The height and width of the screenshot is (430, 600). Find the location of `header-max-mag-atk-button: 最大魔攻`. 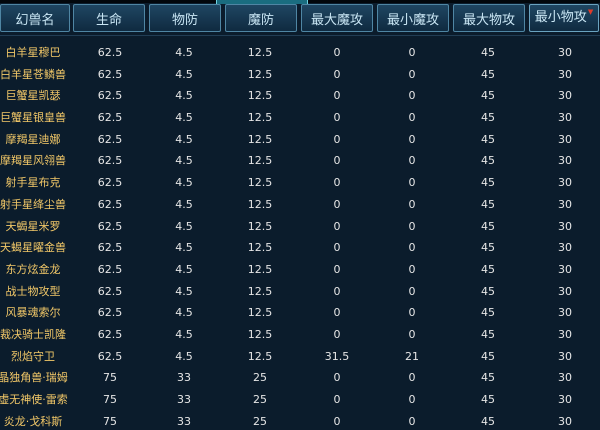

header-max-mag-atk-button: 最大魔攻 is located at coordinates (337, 18).